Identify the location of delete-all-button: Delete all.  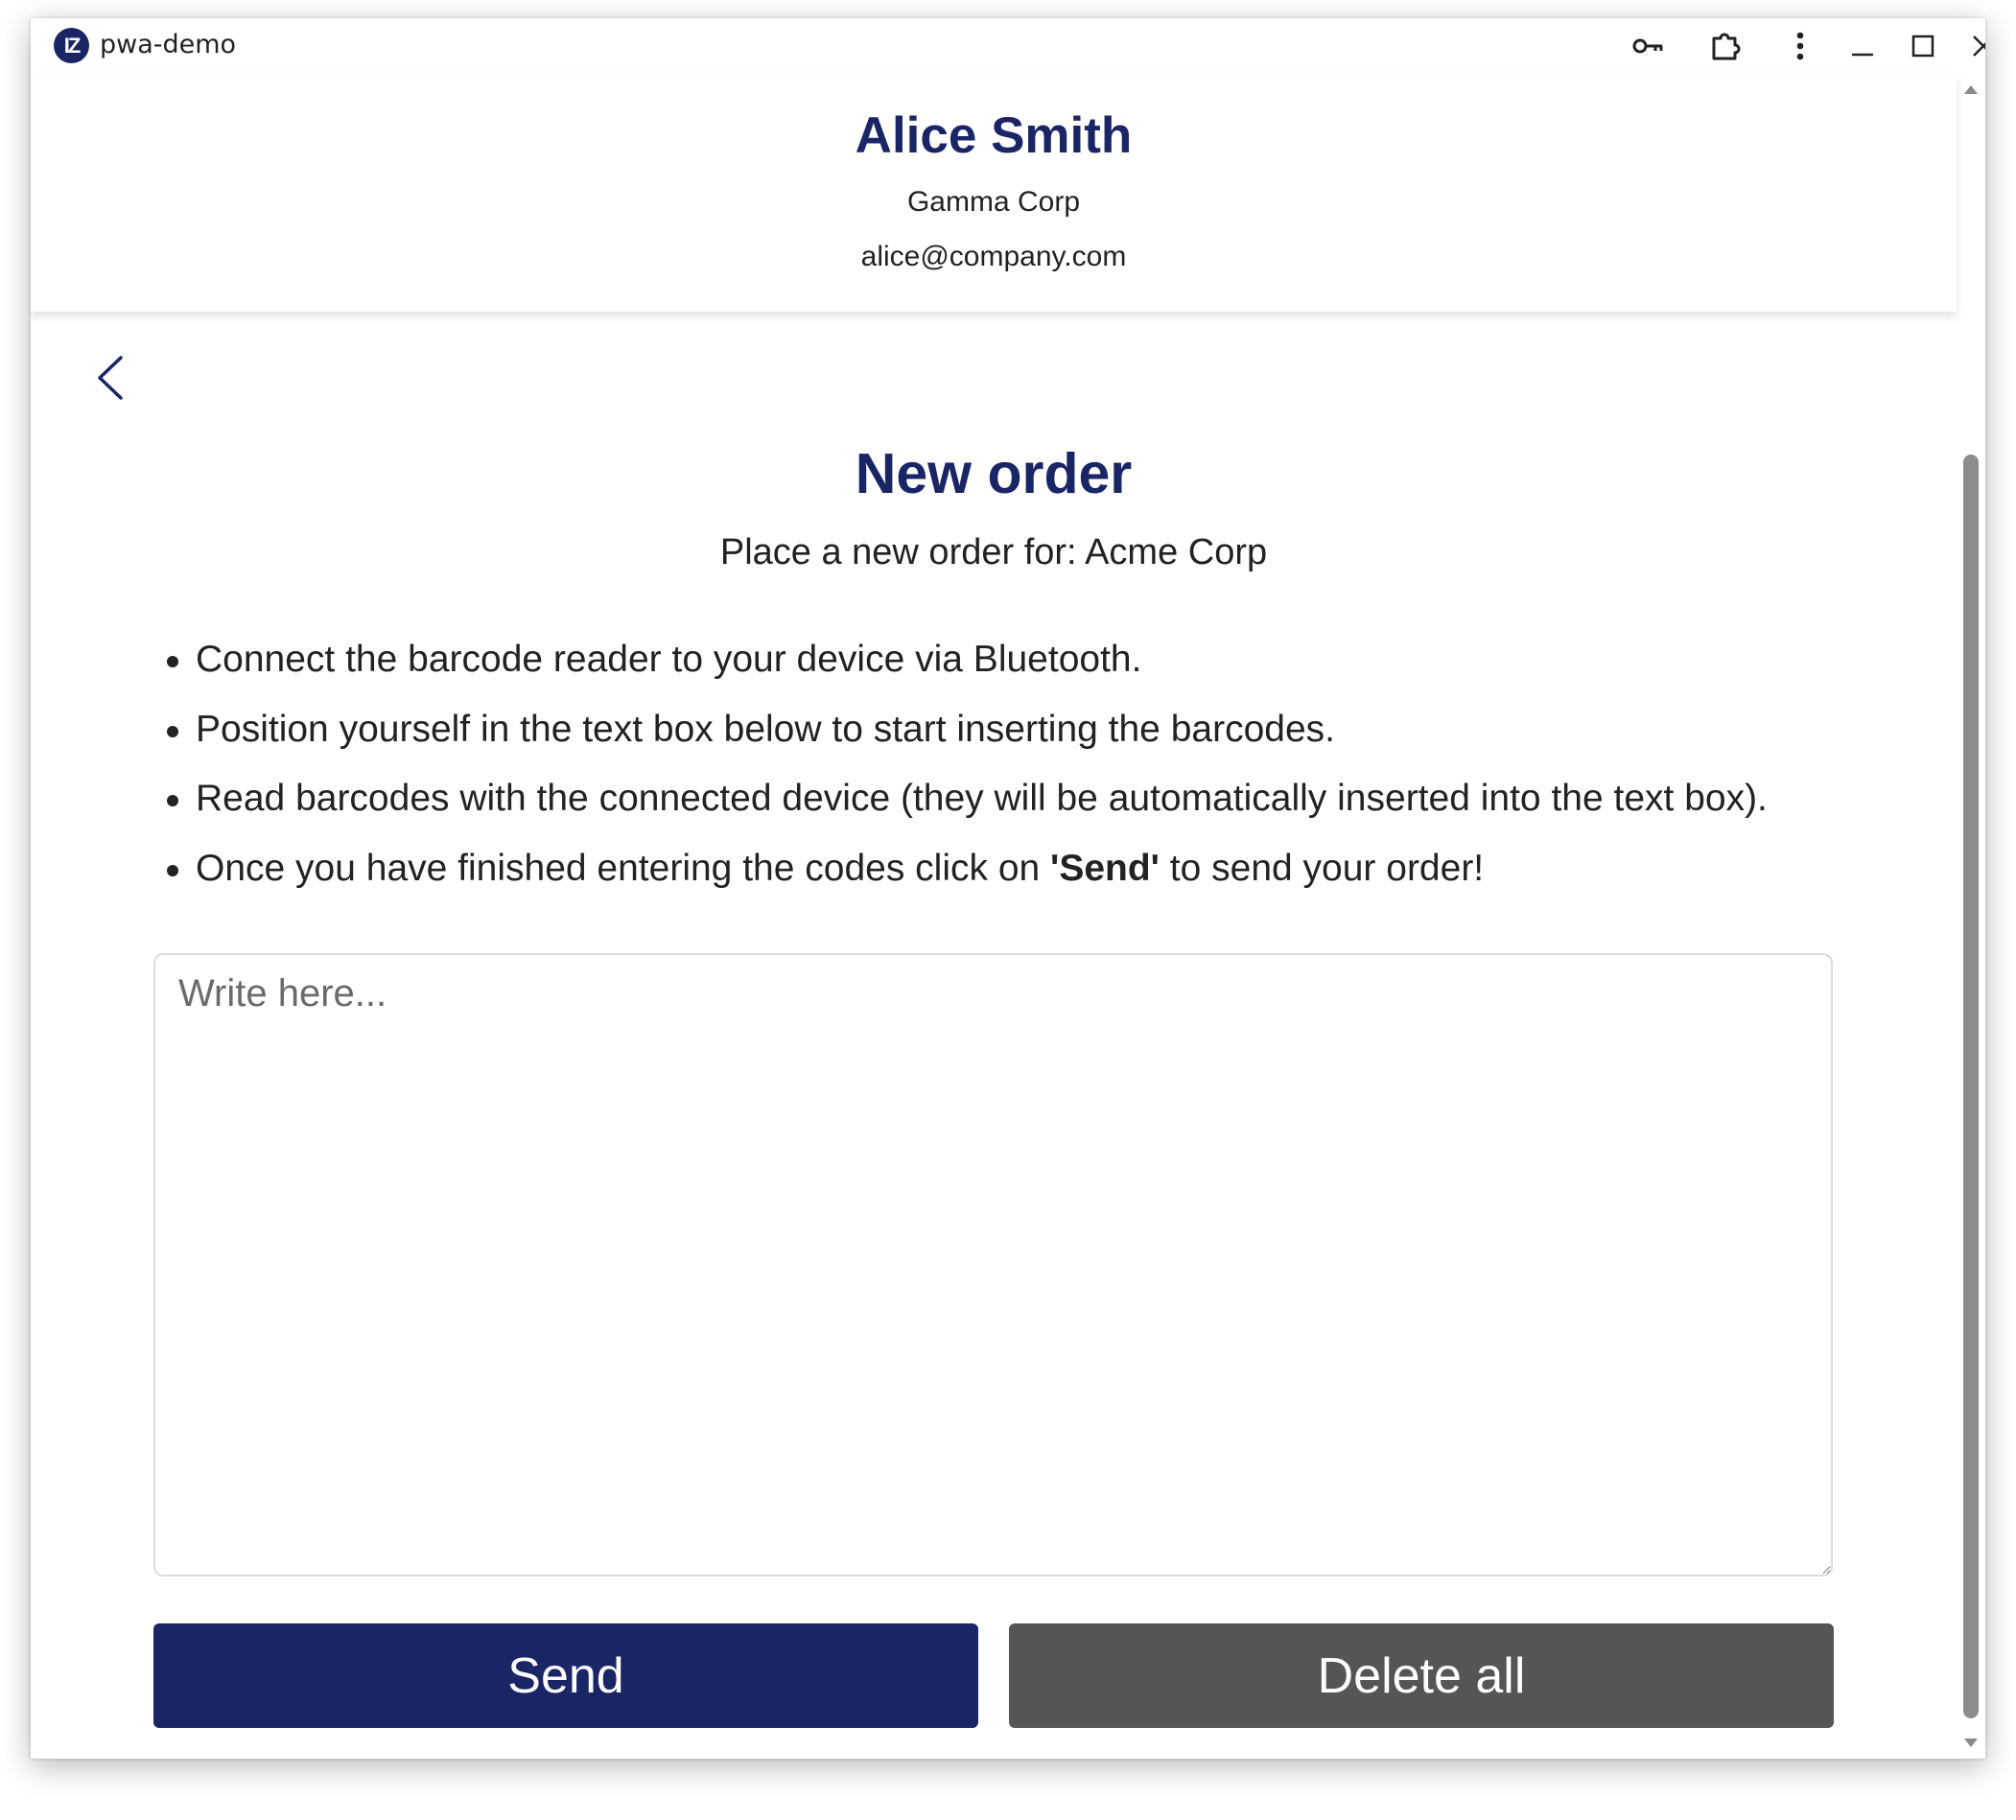
(1421, 1675).